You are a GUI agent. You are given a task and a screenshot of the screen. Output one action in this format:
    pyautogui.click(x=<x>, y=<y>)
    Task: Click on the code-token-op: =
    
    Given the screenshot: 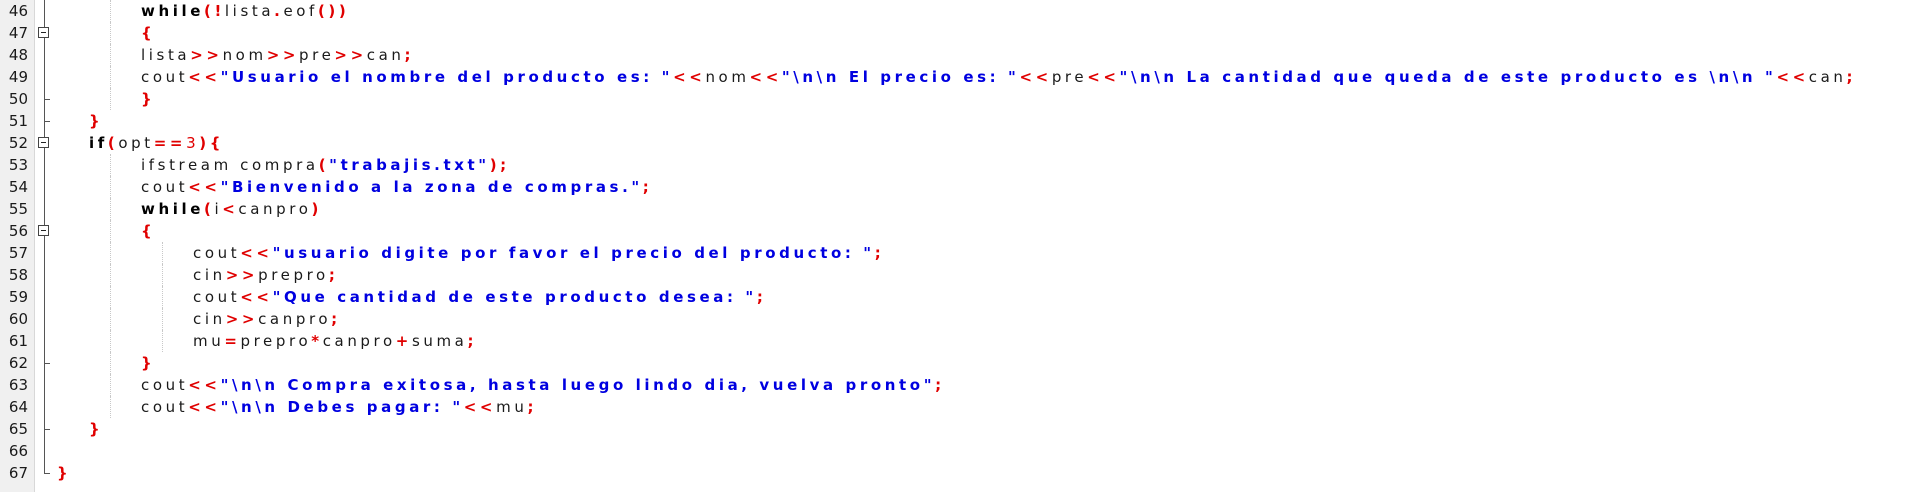 What is the action you would take?
    pyautogui.click(x=232, y=341)
    